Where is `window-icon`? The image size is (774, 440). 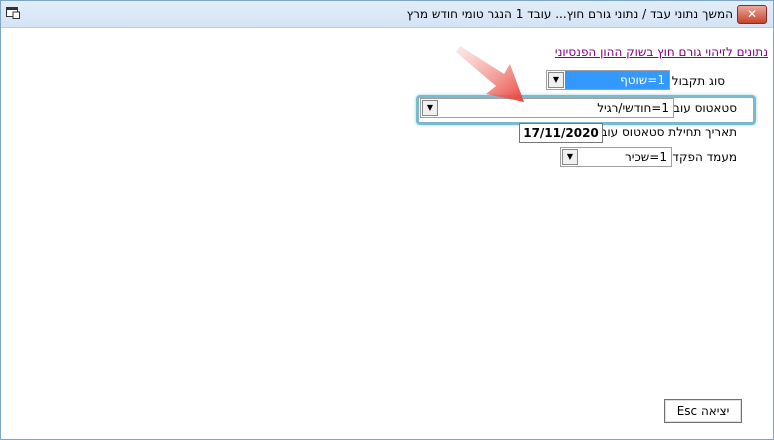
window-icon is located at coordinates (13, 13).